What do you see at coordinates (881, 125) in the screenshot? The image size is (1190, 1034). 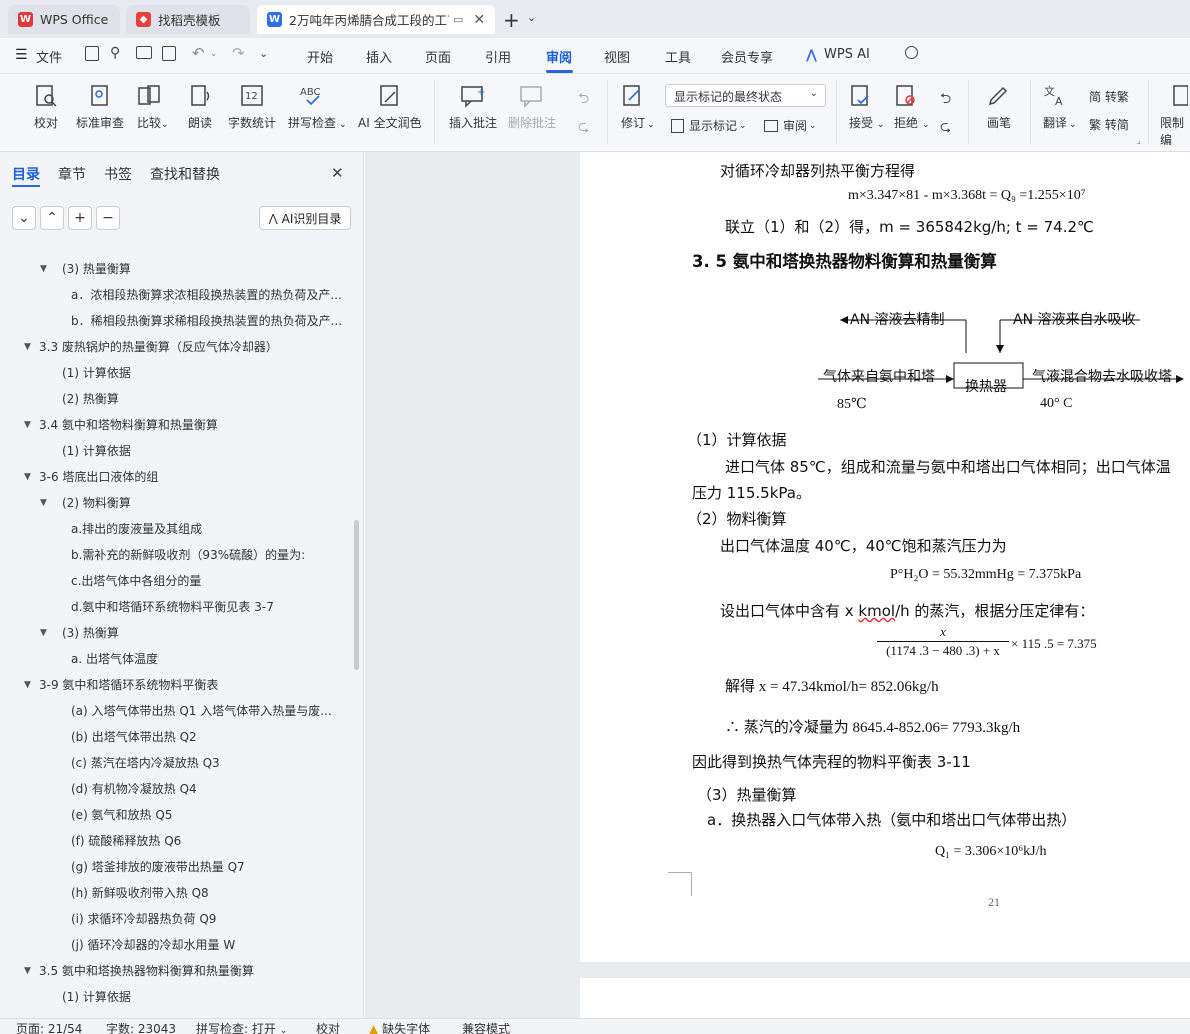 I see `accept-dropdown-icon: ⌄` at bounding box center [881, 125].